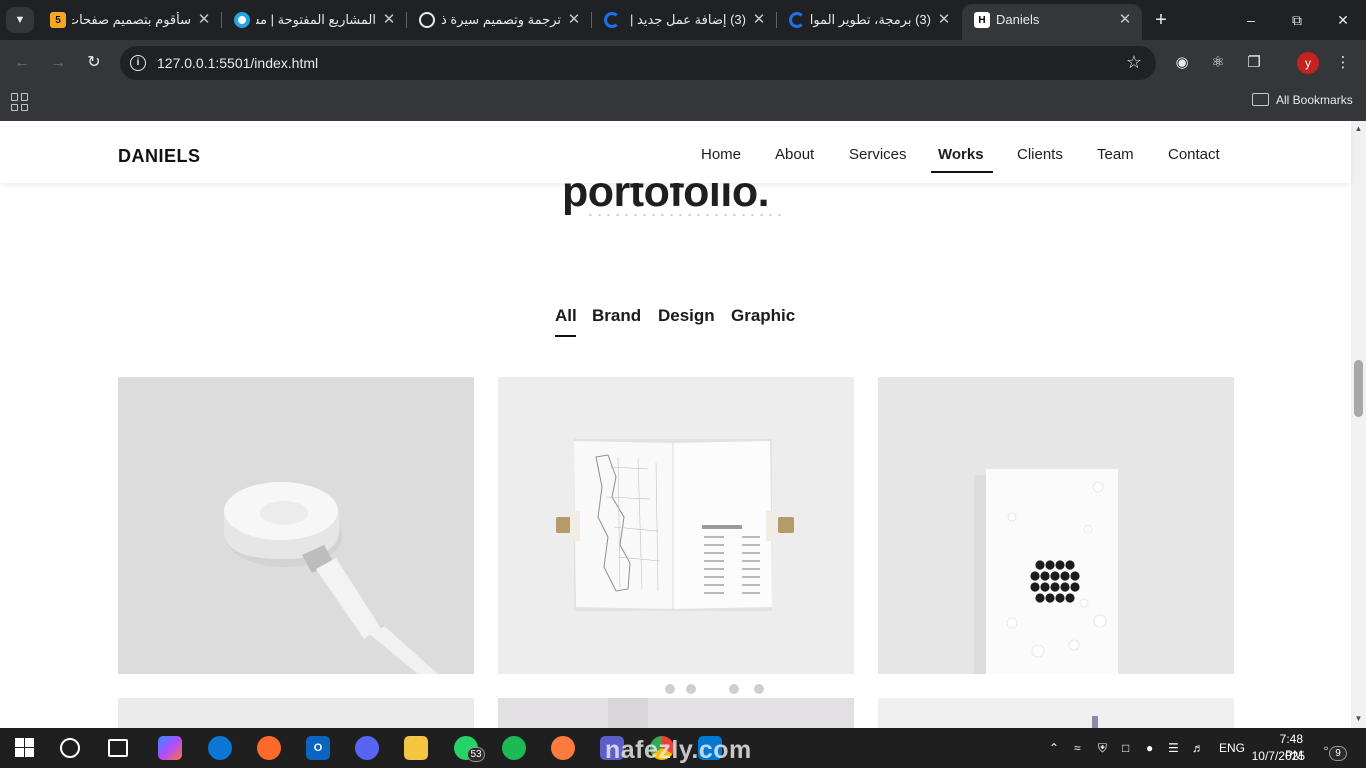  What do you see at coordinates (1358, 129) in the screenshot?
I see `scroll-up-arrow-icon: ▲` at bounding box center [1358, 129].